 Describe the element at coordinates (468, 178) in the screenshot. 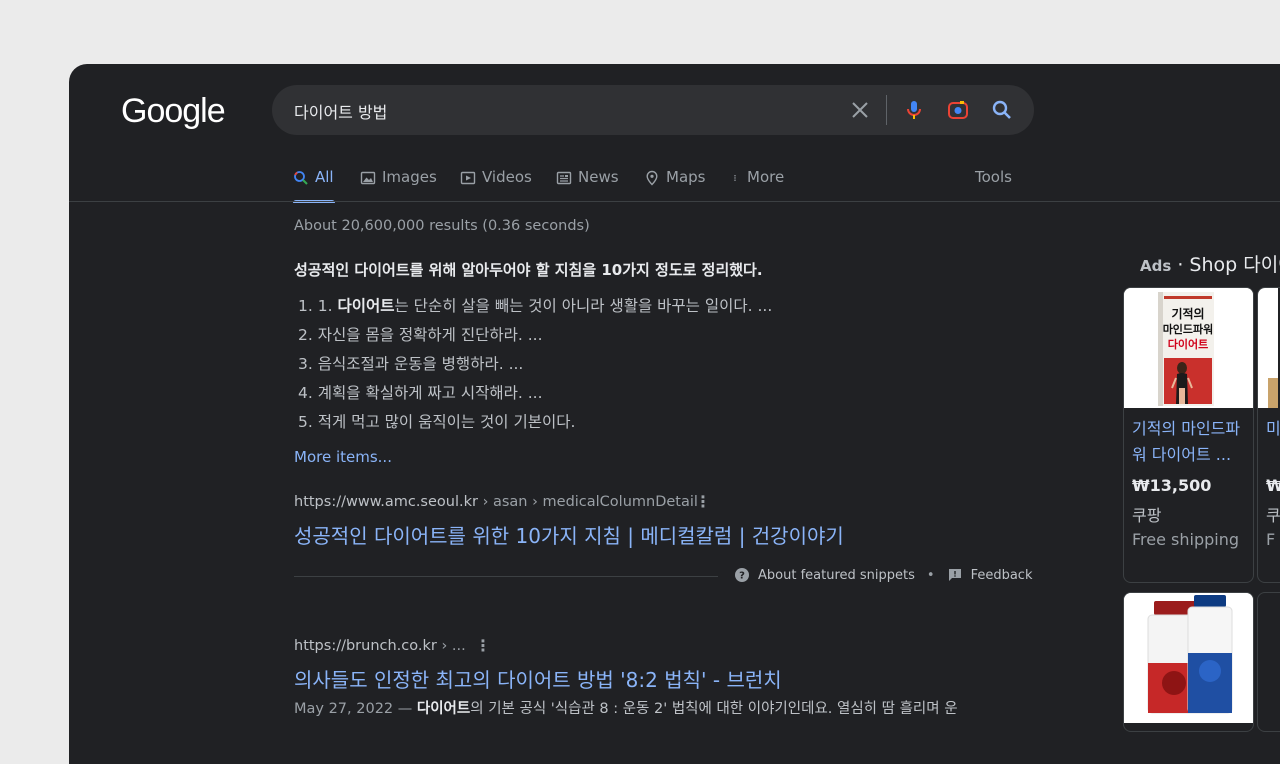

I see `video-icon` at that location.